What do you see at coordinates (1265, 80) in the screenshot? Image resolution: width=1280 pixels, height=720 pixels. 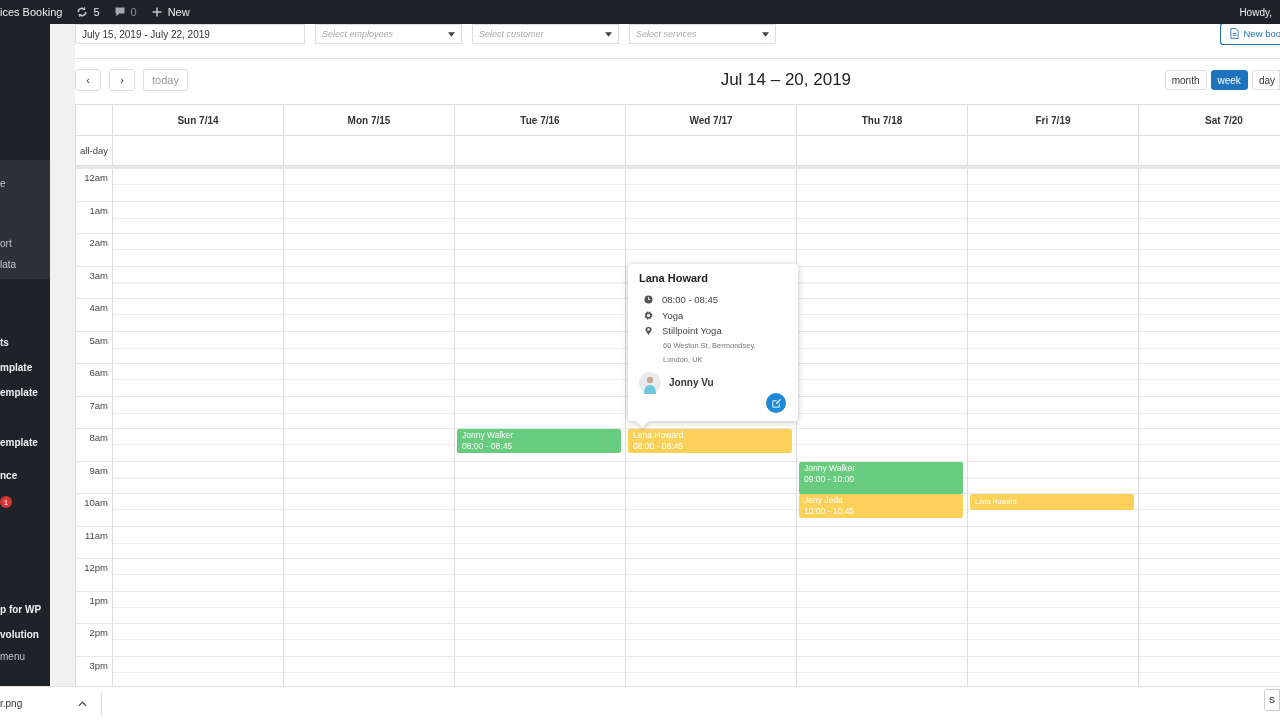 I see `view-button: day` at bounding box center [1265, 80].